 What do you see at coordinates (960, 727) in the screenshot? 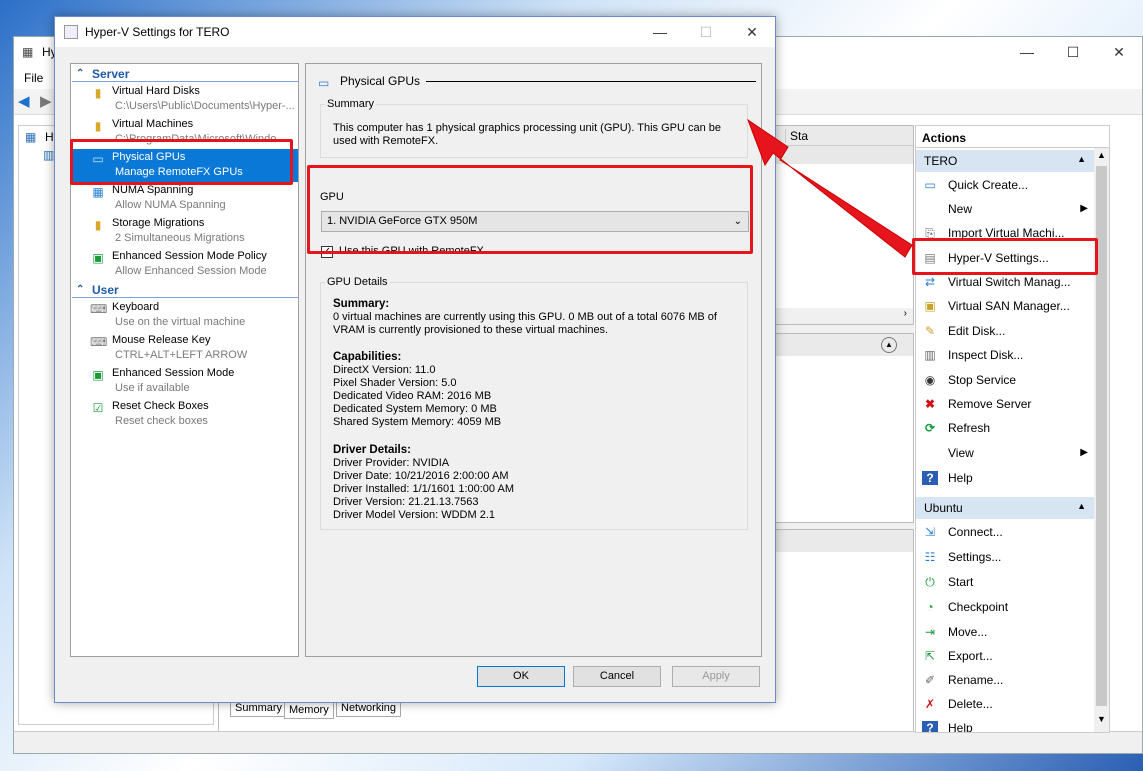
I see `action-label: Help` at bounding box center [960, 727].